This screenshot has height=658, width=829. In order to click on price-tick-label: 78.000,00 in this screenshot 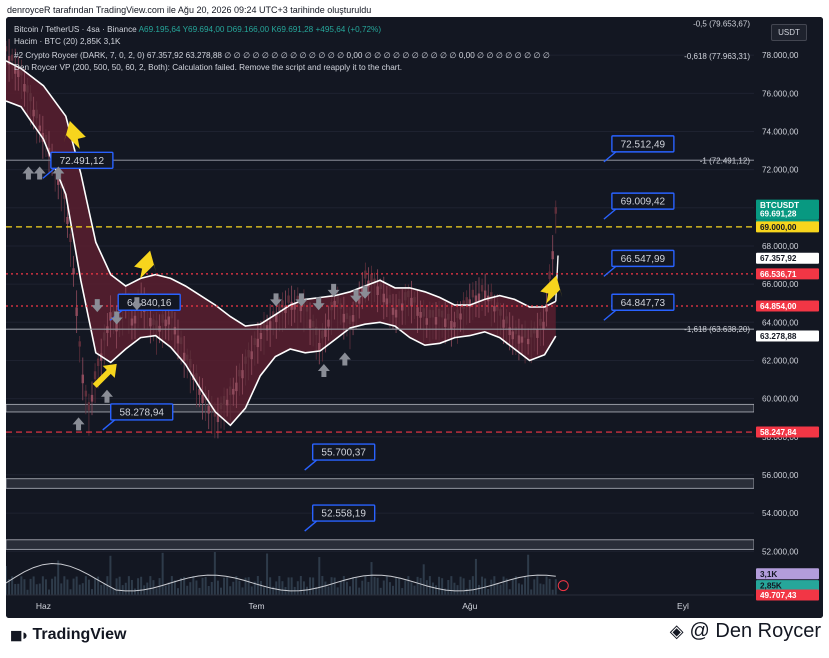, I will do `click(780, 55)`.